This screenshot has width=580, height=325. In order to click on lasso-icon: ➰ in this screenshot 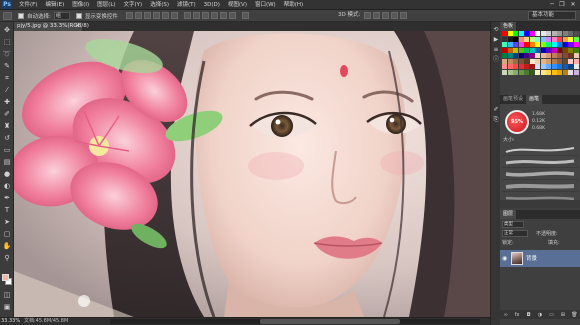, I will do `click(7, 54)`.